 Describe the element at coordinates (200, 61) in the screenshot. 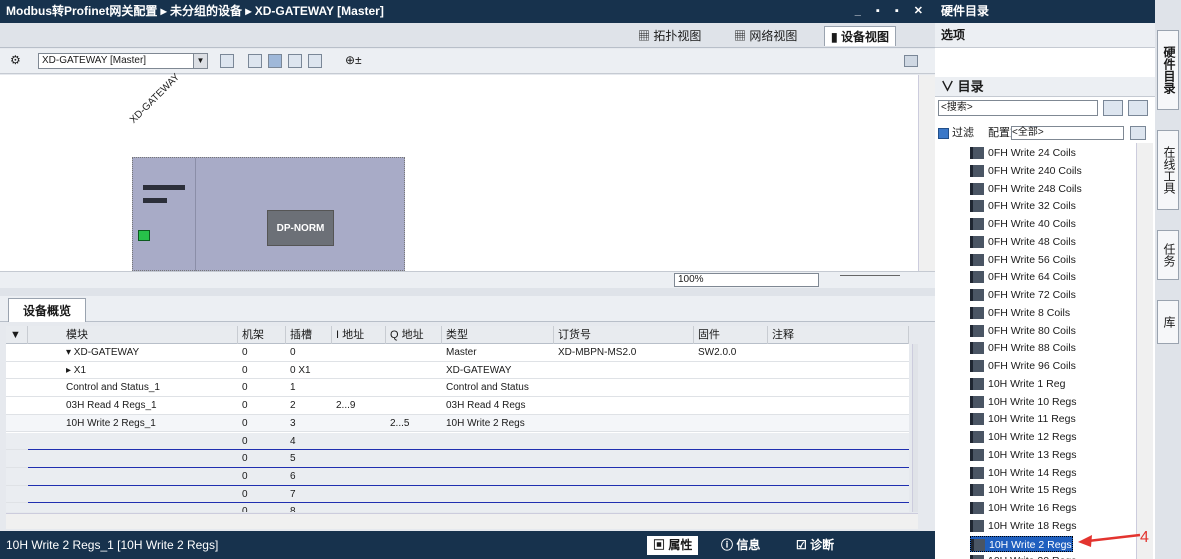

I see `chevron-down-icon: ▼` at that location.